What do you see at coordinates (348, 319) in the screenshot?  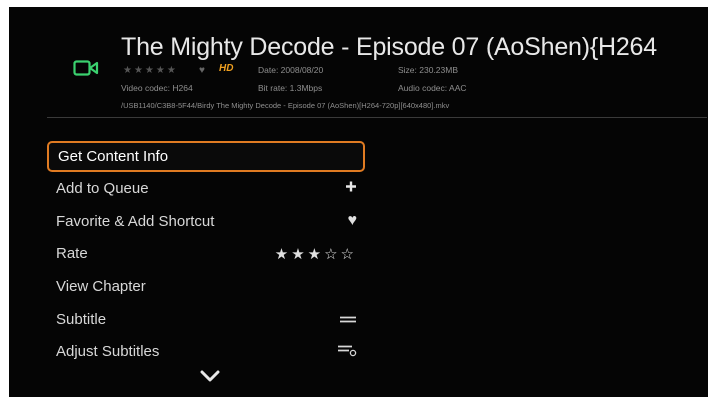 I see `subtitle-icon` at bounding box center [348, 319].